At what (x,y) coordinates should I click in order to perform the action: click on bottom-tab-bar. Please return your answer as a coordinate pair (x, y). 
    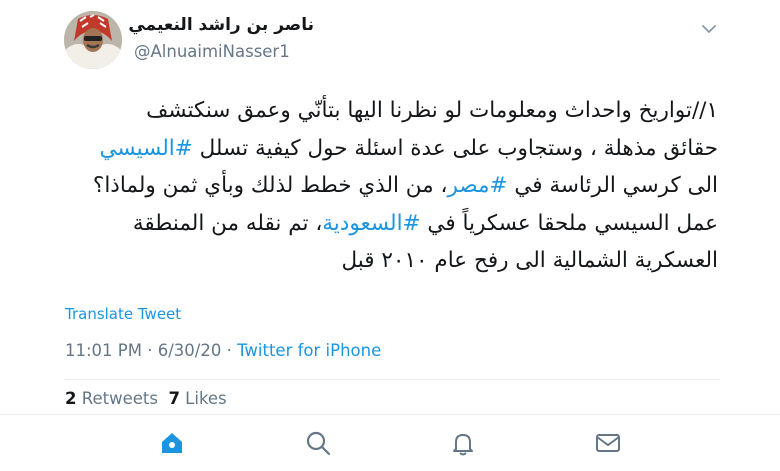
    Looking at the image, I should click on (390, 442).